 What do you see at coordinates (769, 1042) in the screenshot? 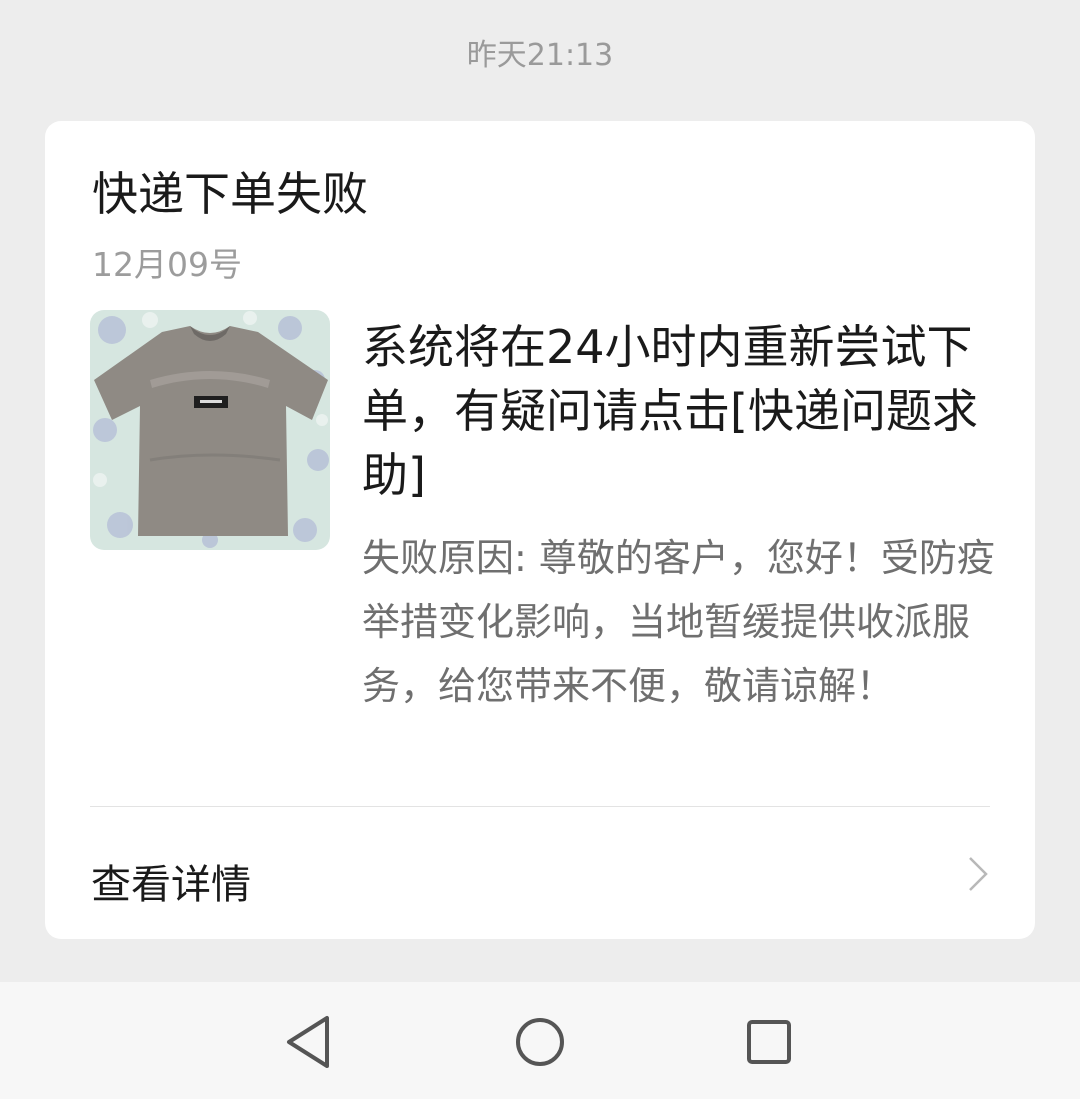
I see `recent-square-icon` at bounding box center [769, 1042].